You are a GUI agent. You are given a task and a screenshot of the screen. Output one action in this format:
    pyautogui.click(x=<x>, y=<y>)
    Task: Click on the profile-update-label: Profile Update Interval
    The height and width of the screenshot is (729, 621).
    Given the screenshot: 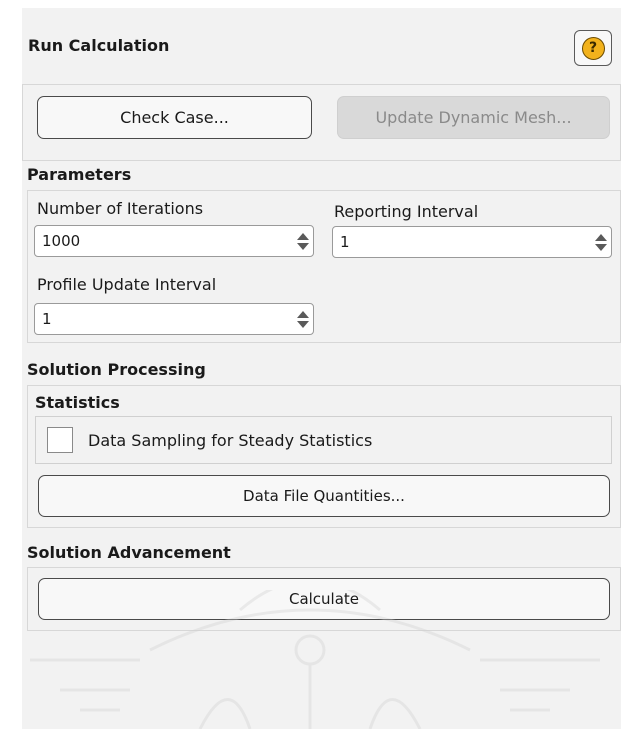 What is the action you would take?
    pyautogui.click(x=127, y=284)
    